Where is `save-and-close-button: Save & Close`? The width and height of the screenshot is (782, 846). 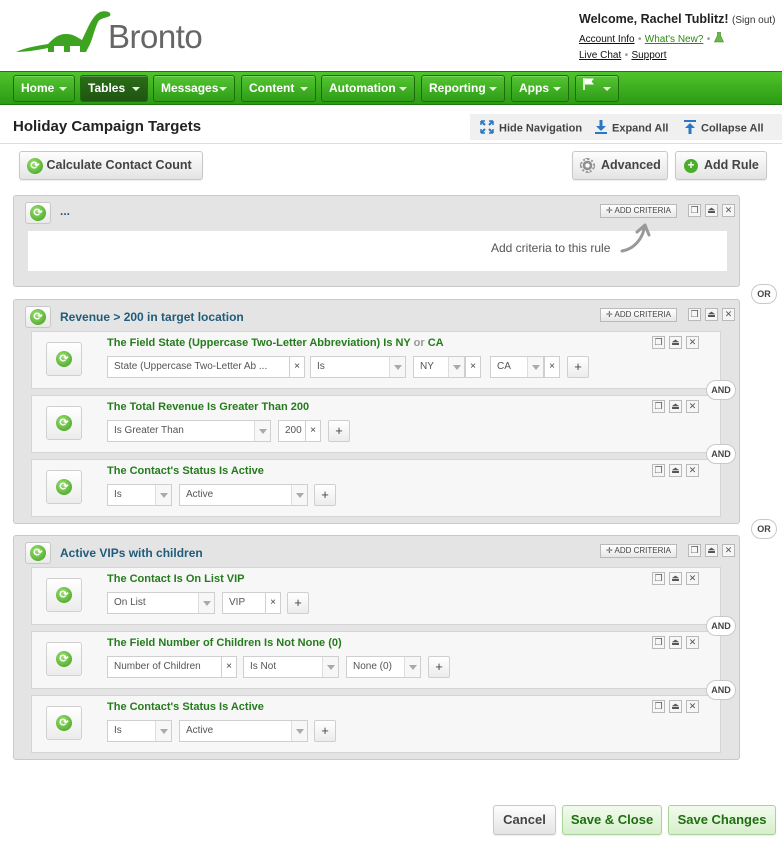
save-and-close-button: Save & Close is located at coordinates (612, 820).